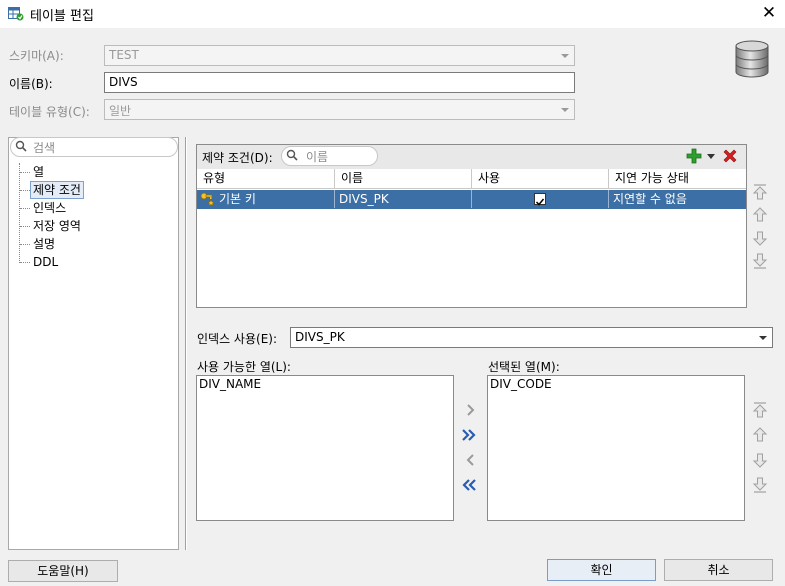  I want to click on index-value: DIVS_PK, so click(320, 337).